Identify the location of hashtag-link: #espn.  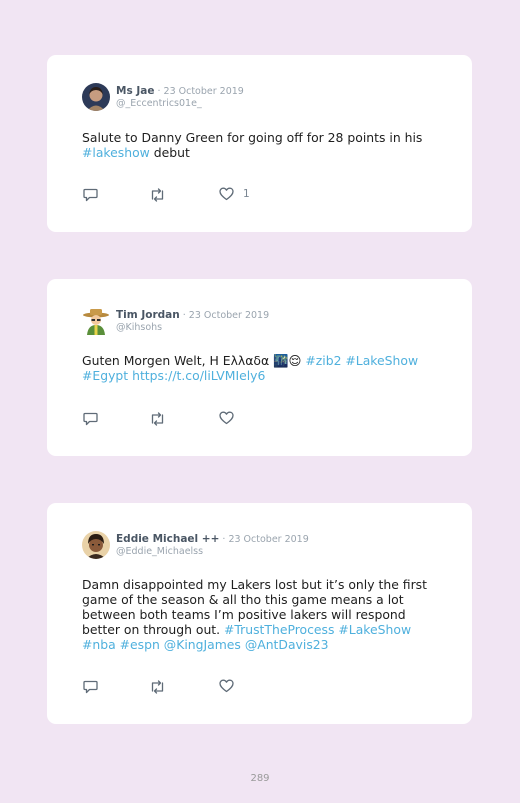
(140, 644).